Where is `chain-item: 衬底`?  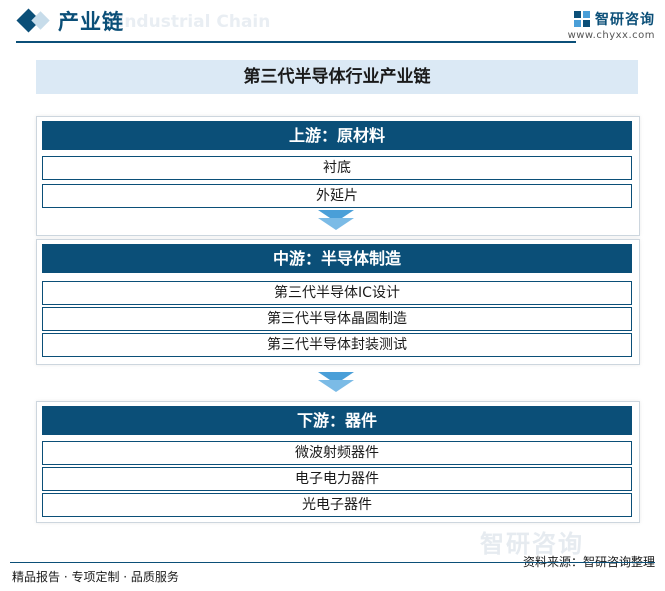
chain-item: 衬底 is located at coordinates (337, 168).